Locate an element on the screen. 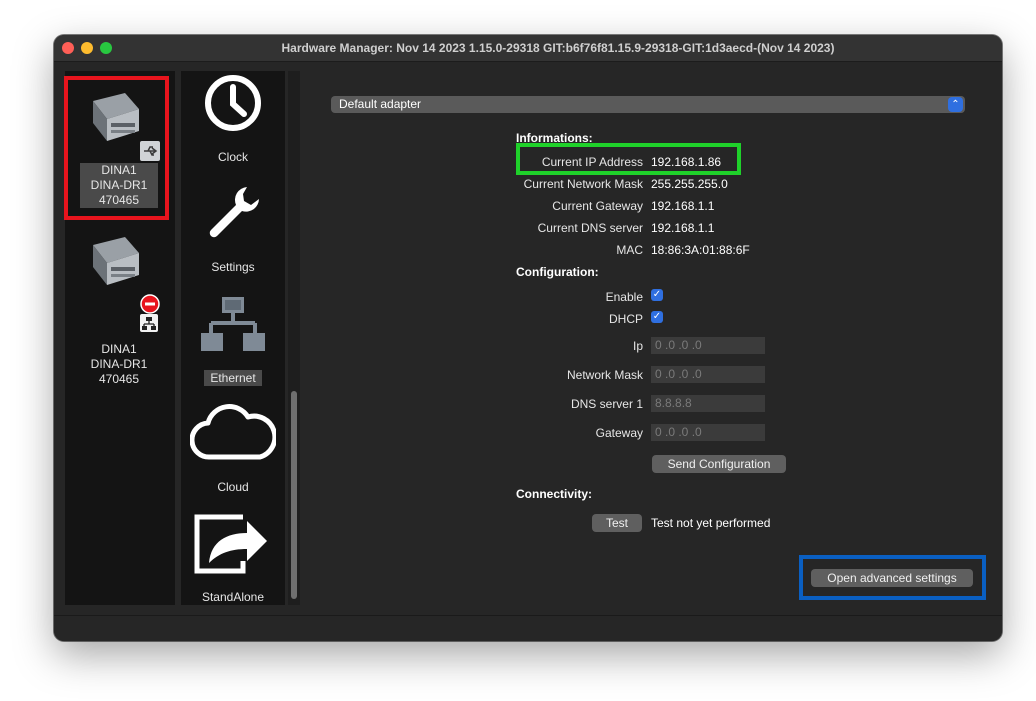 The image size is (1036, 701). device-name: DINA1 is located at coordinates (119, 349).